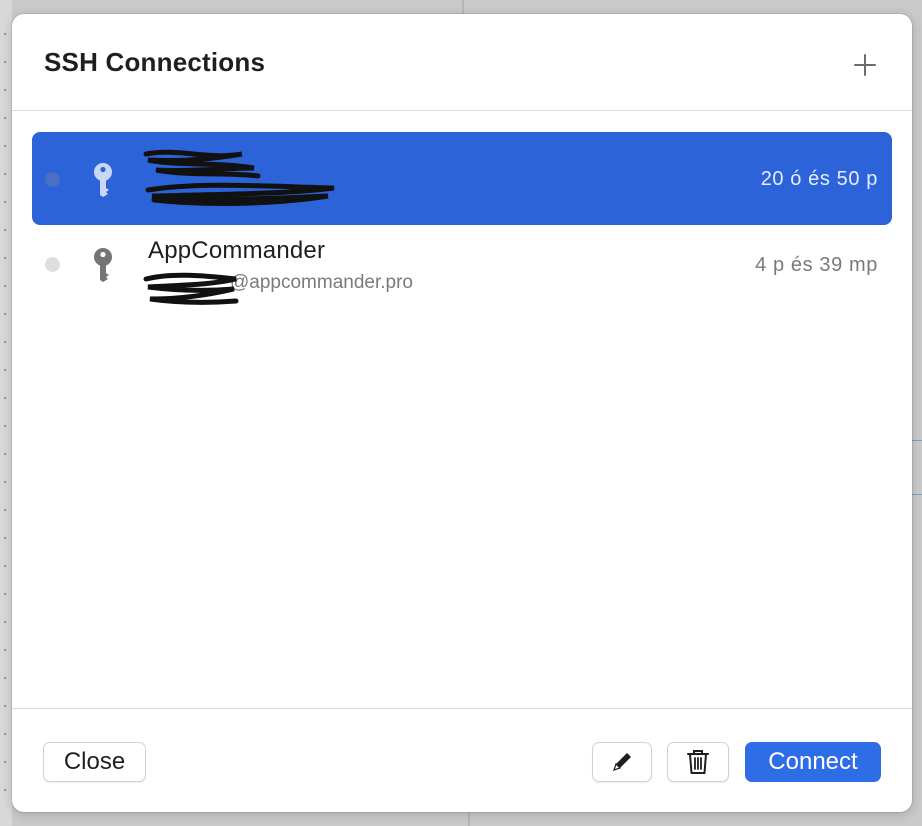 Image resolution: width=922 pixels, height=826 pixels. Describe the element at coordinates (155, 62) in the screenshot. I see `dialog-title: SSH Connections` at that location.